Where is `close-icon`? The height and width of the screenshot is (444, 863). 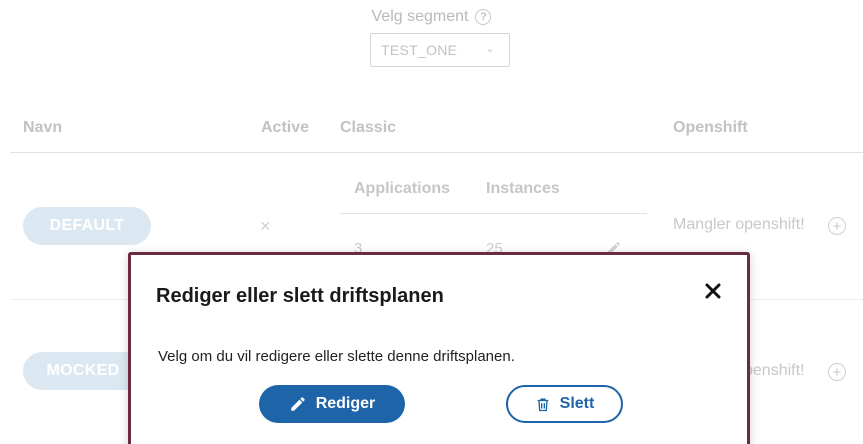
close-icon is located at coordinates (713, 291).